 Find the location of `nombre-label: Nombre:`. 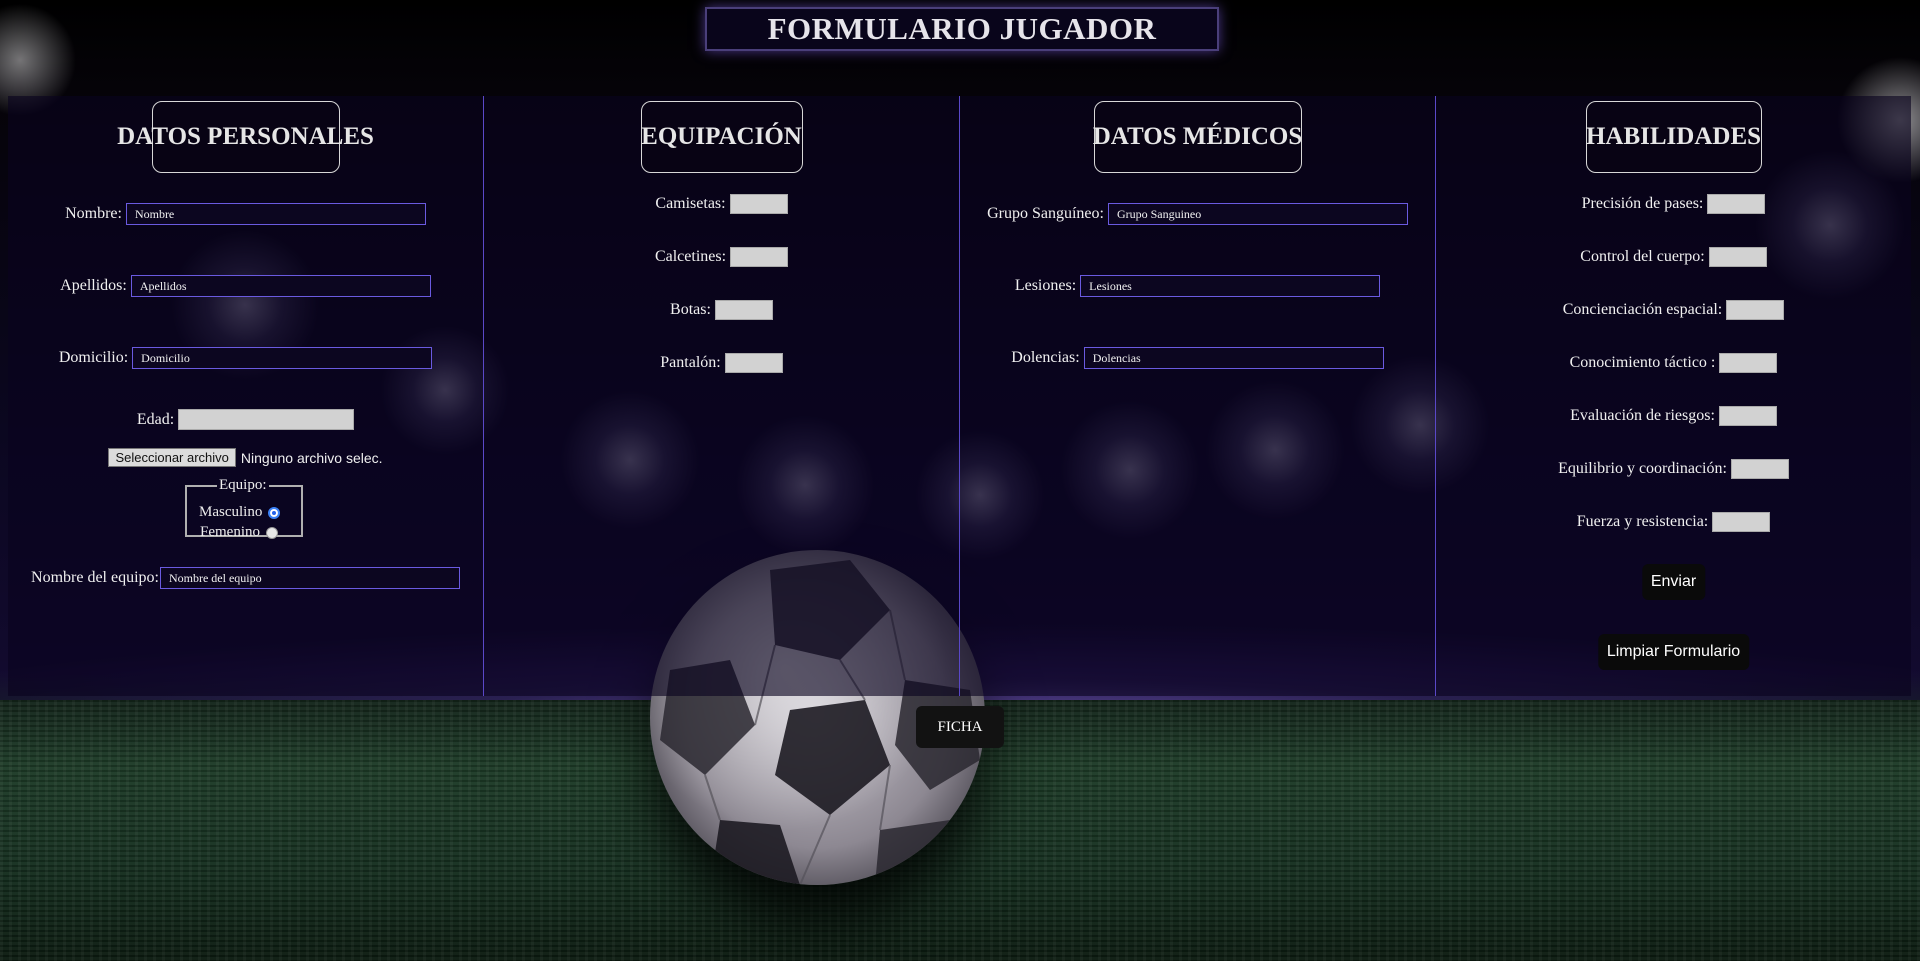

nombre-label: Nombre: is located at coordinates (93, 213).